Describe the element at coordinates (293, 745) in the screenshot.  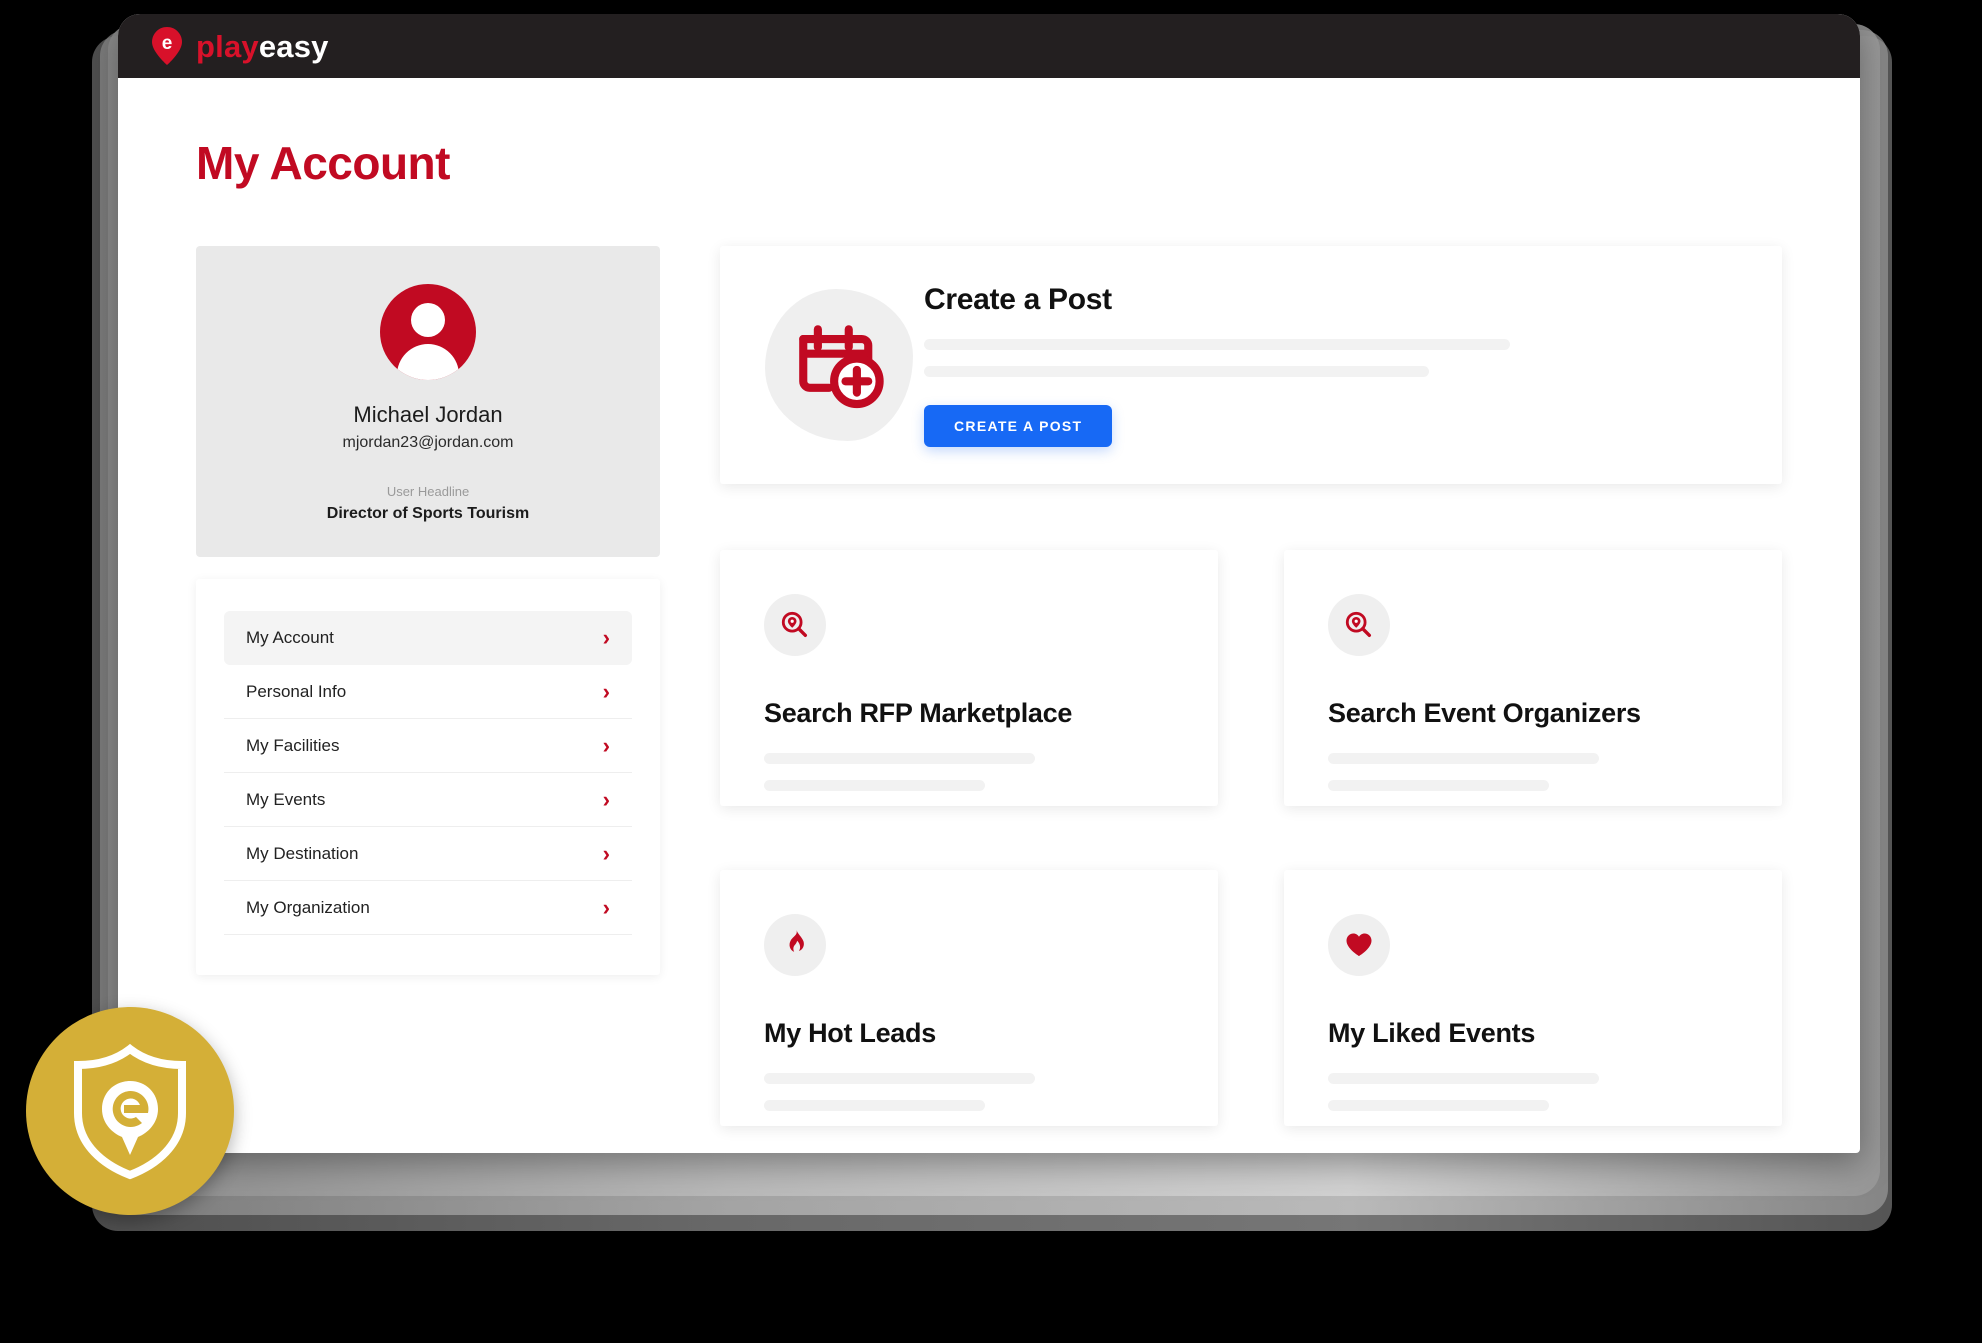
I see `sidebar-item-label: My Facilities` at that location.